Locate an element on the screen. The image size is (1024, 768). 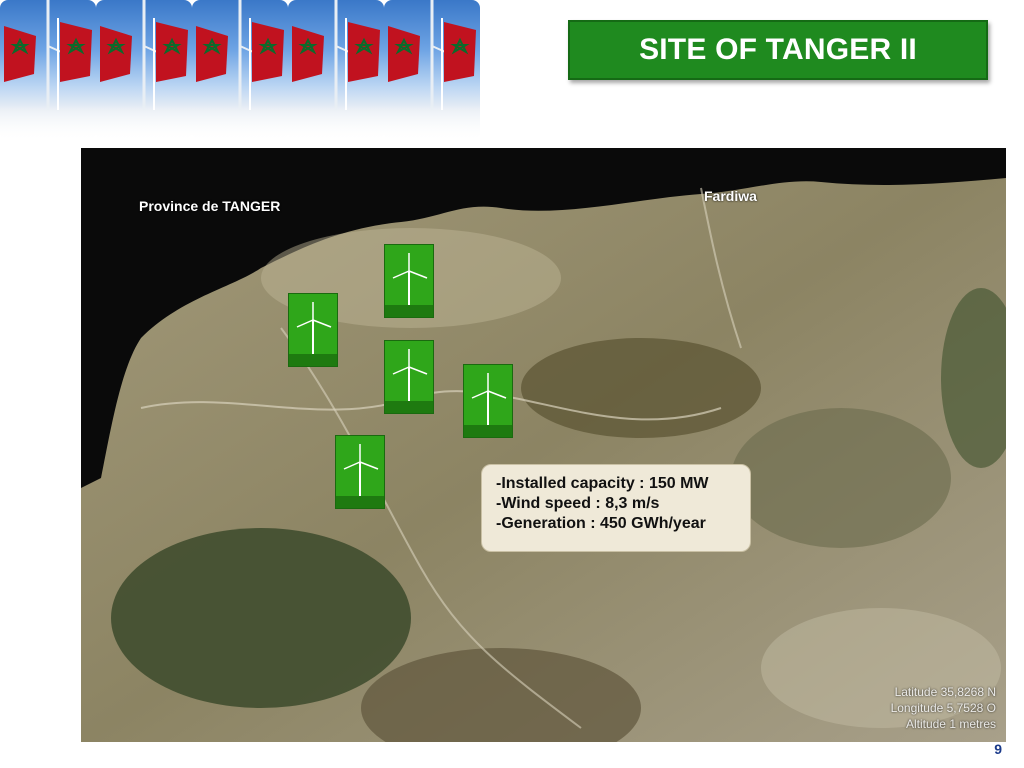
slide-title-box: SITE OF TANGER II is located at coordinates (778, 50).